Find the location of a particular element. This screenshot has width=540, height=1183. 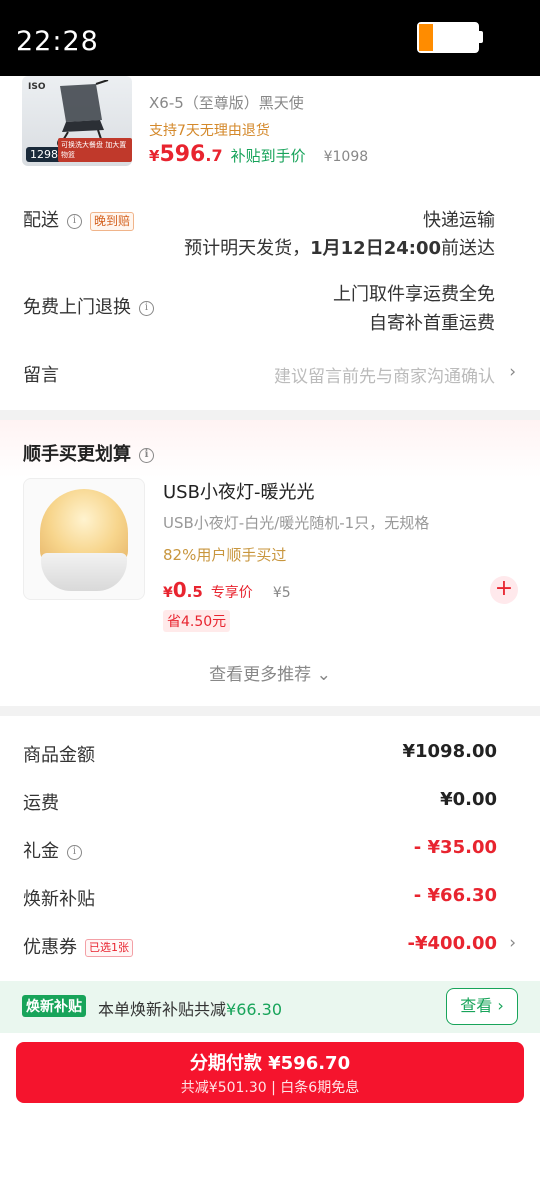

summary-row-gift: 礼金 i is located at coordinates (52, 850).